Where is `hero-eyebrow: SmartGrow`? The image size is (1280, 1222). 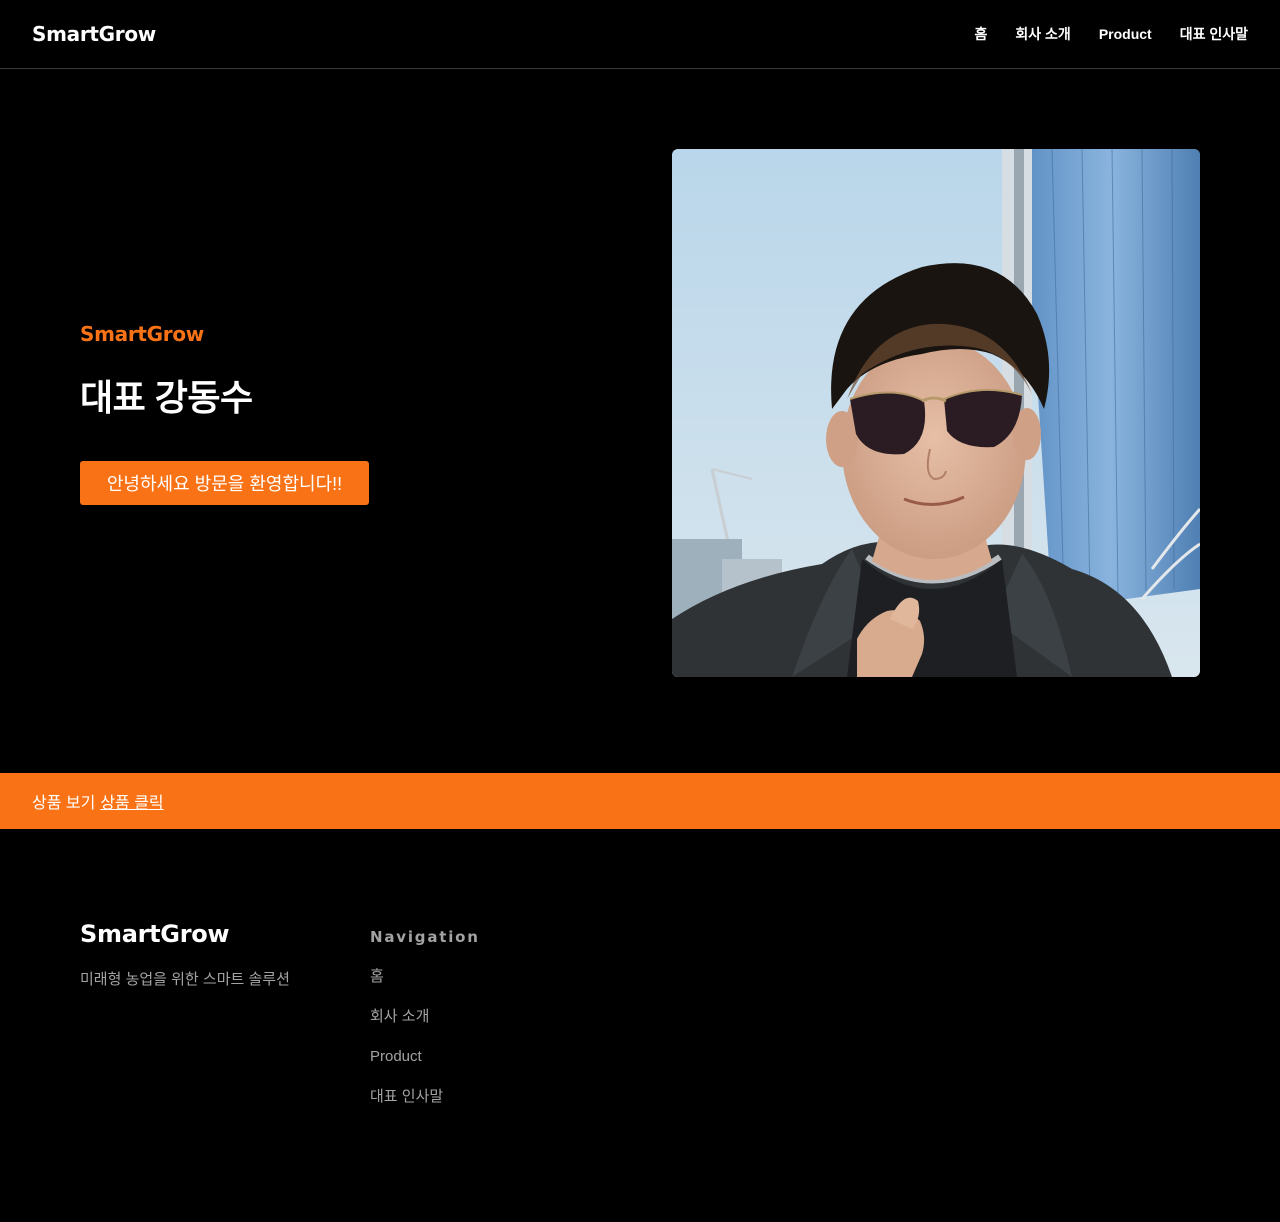
hero-eyebrow: SmartGrow is located at coordinates (142, 334).